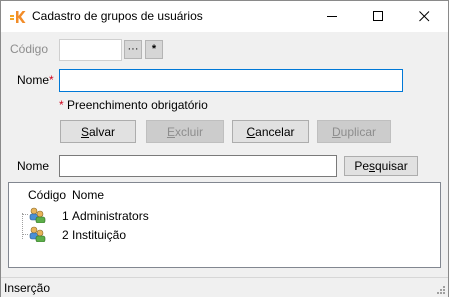 The height and width of the screenshot is (297, 449). Describe the element at coordinates (441, 290) in the screenshot. I see `resize-grip-icon` at that location.